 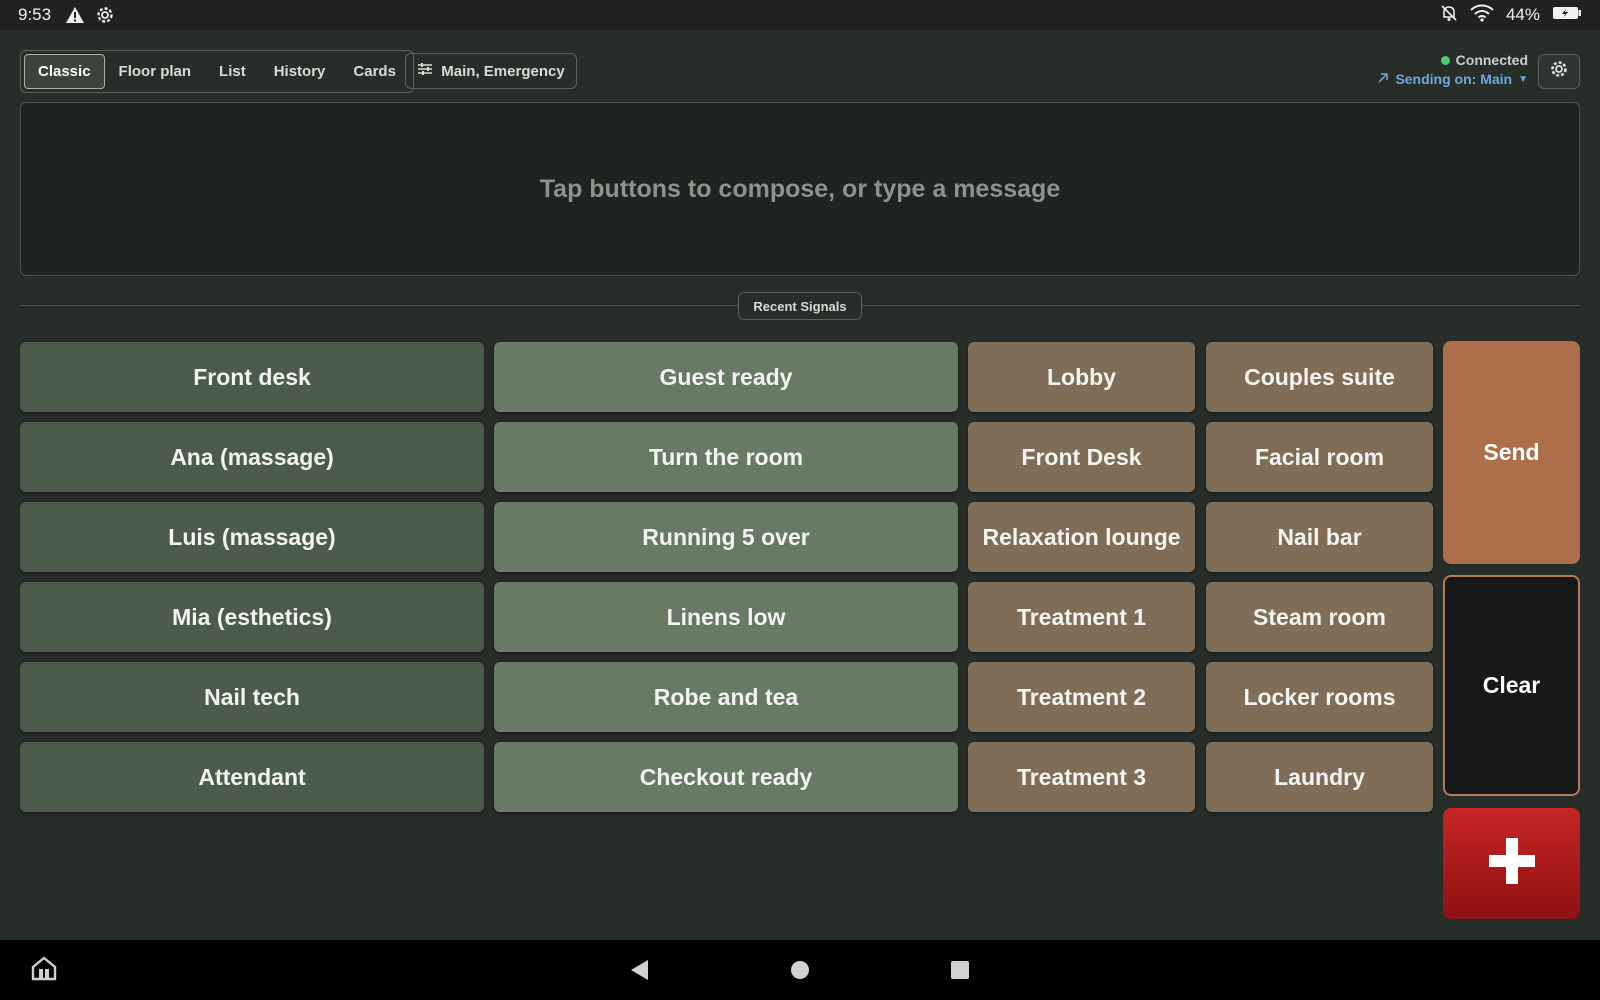 I want to click on sending-channel-label: Sending on: Main, so click(x=1454, y=79).